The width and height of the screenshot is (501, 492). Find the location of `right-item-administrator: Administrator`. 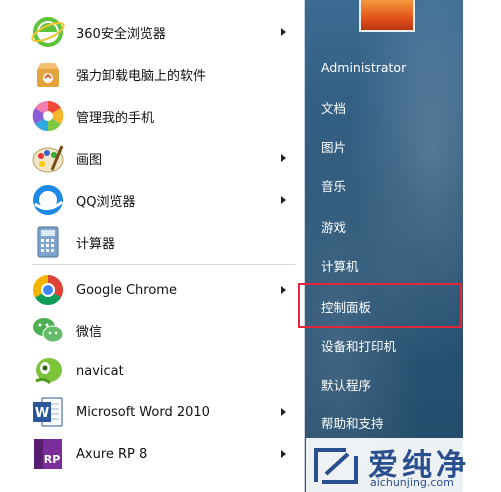

right-item-administrator: Administrator is located at coordinates (363, 67).